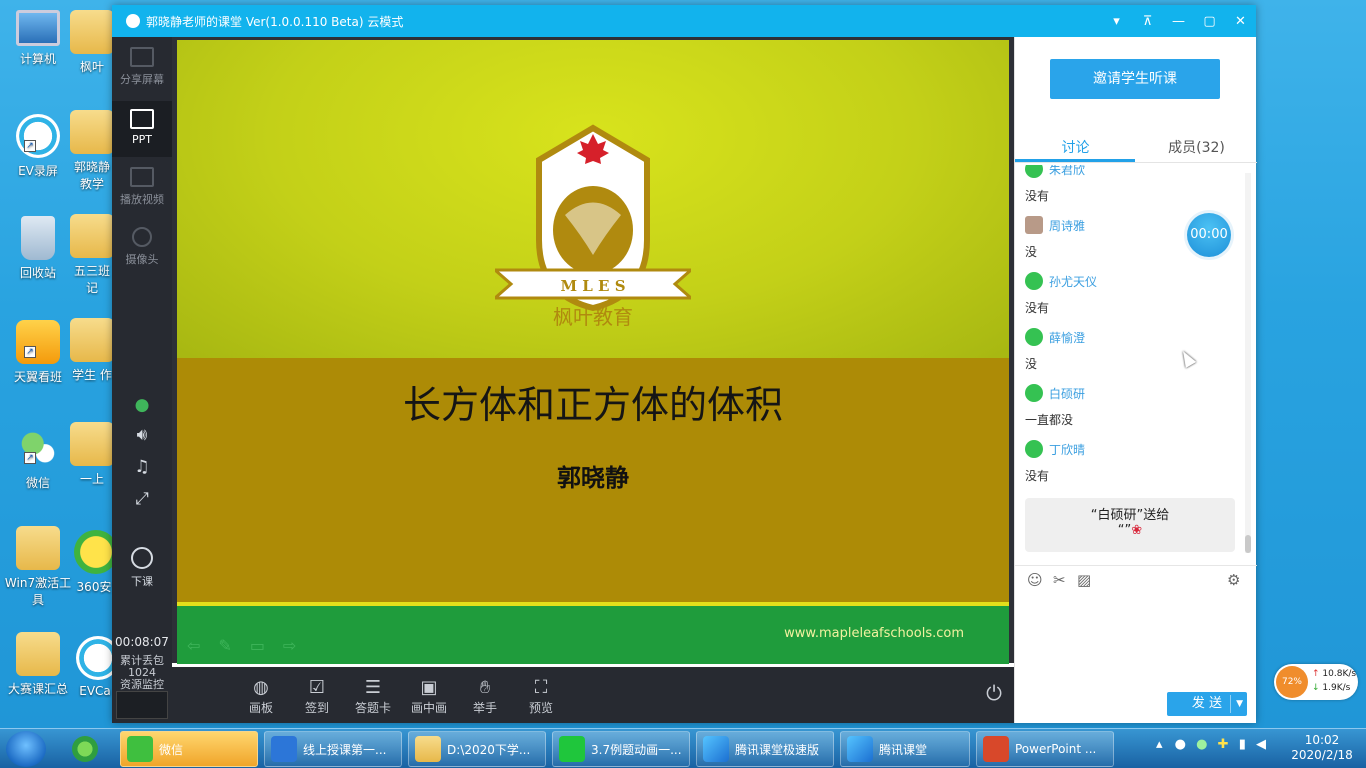 The image size is (1366, 768). Describe the element at coordinates (1209, 235) in the screenshot. I see `timer-bubble: 00:00` at that location.